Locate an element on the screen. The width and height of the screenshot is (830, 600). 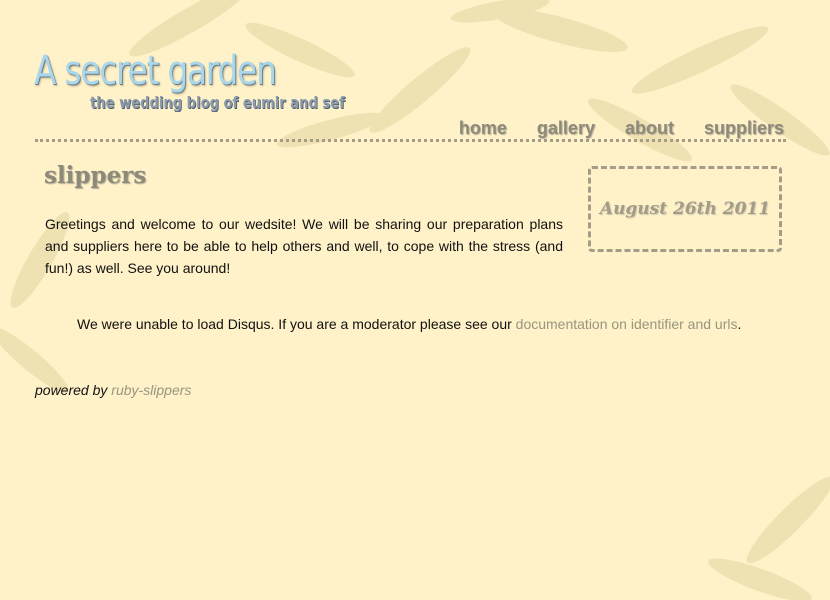
post-date: August 26th 2011 is located at coordinates (685, 209).